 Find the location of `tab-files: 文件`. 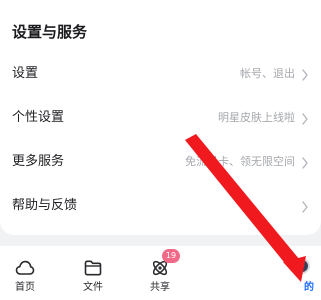

tab-files: 文件 is located at coordinates (93, 276).